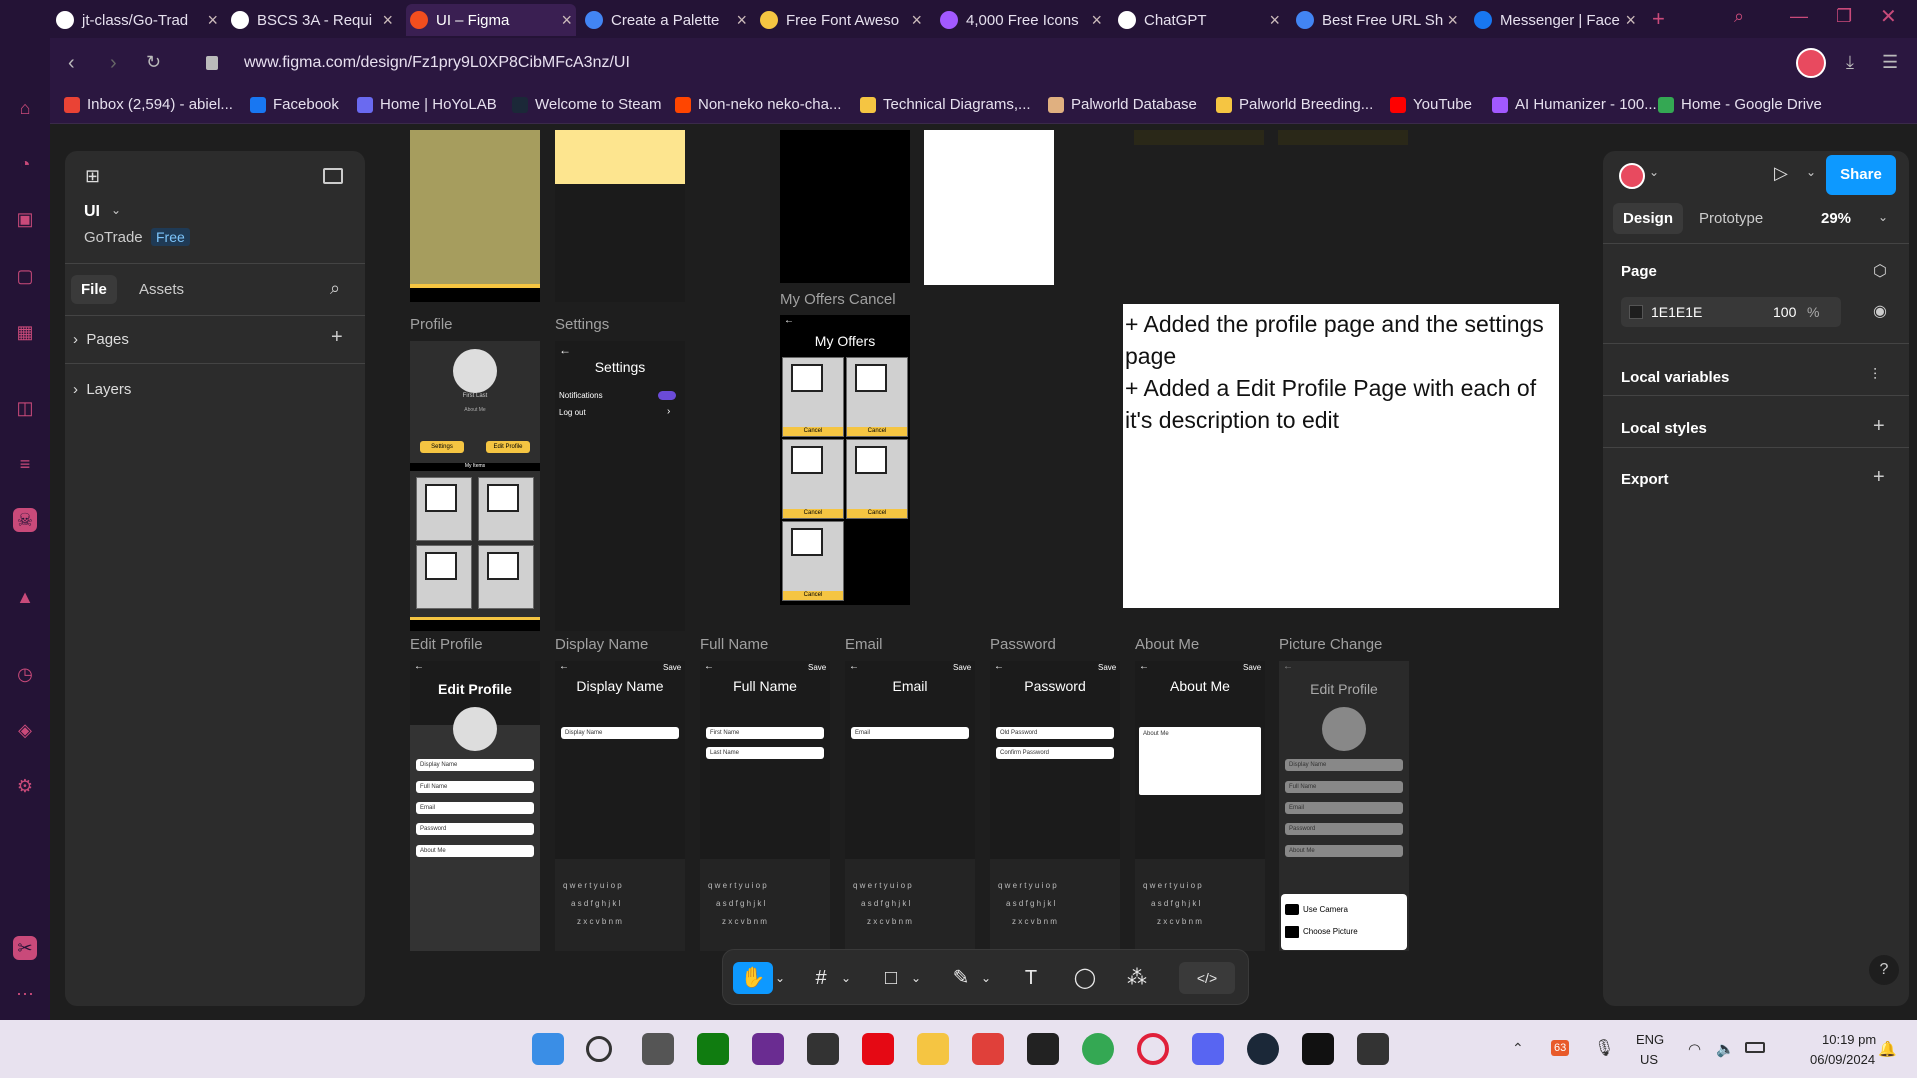  I want to click on lang-label: ENG, so click(1650, 1039).